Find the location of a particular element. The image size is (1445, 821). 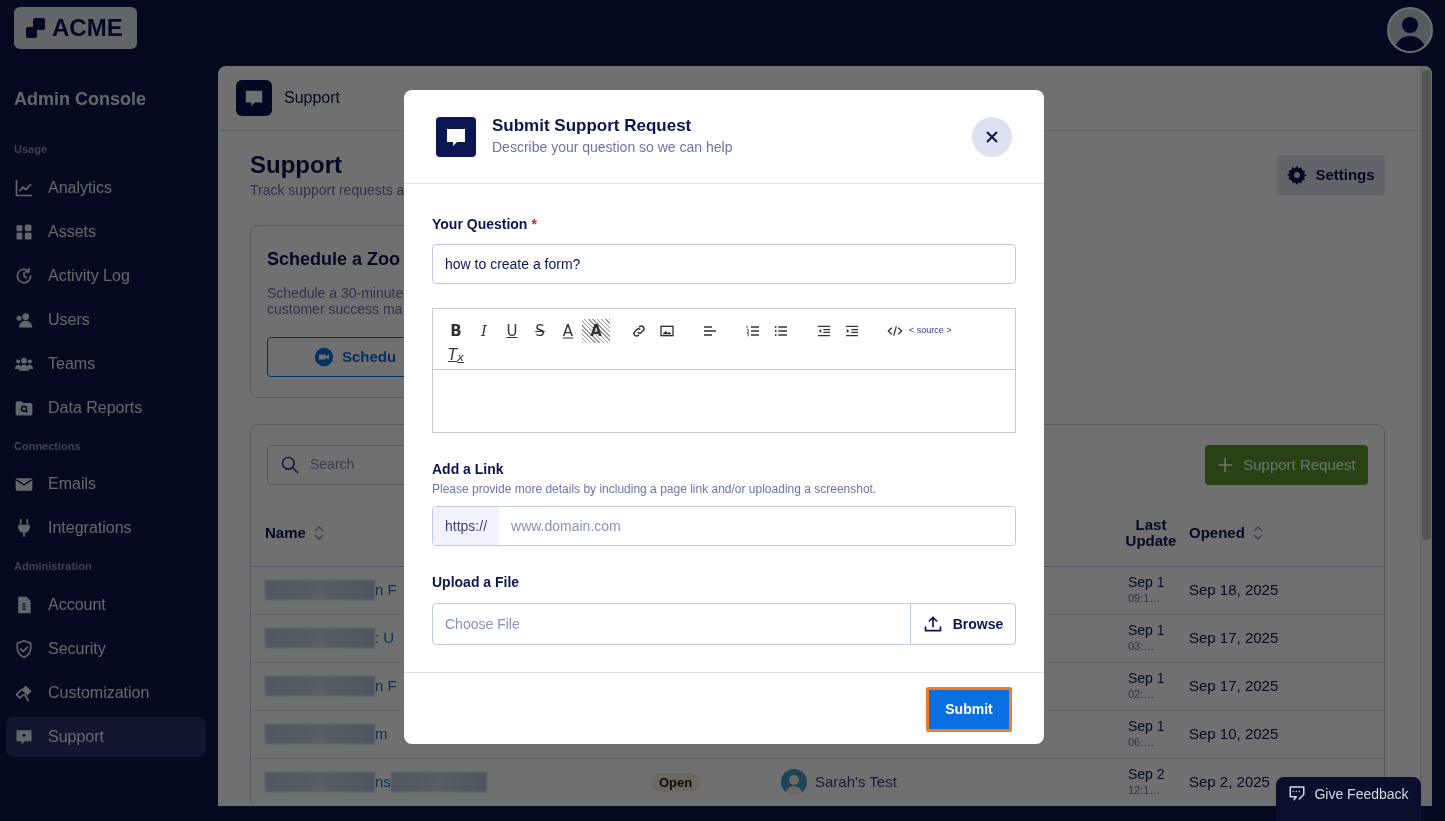

sidebar-item: Data Reports is located at coordinates (106, 407).